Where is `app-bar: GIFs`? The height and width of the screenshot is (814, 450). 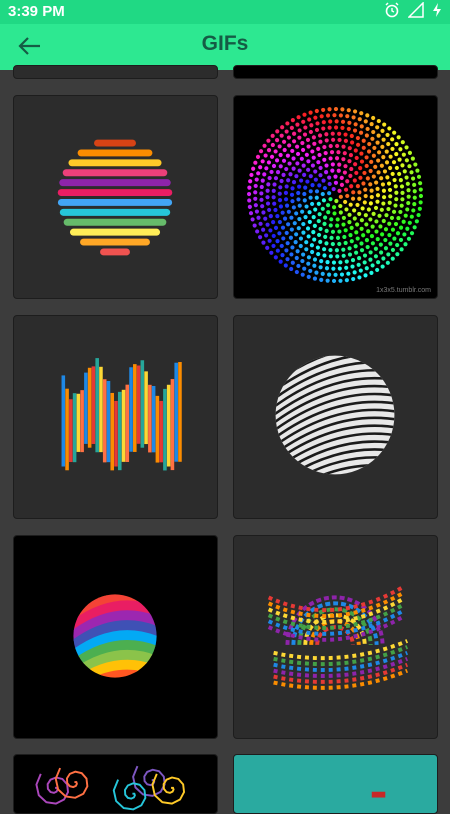 app-bar: GIFs is located at coordinates (225, 47).